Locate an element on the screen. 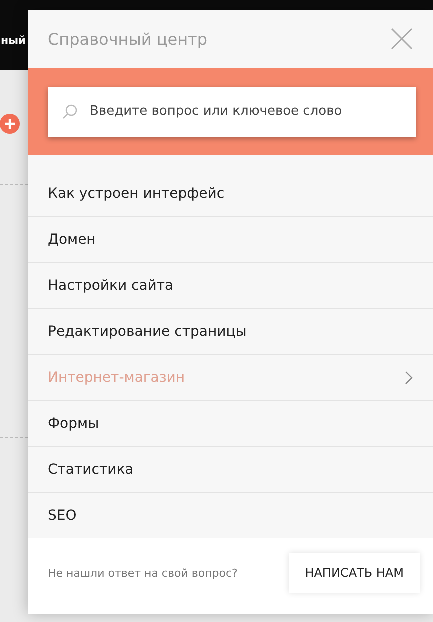 The height and width of the screenshot is (622, 433). menu-item: Настройки сайта is located at coordinates (230, 286).